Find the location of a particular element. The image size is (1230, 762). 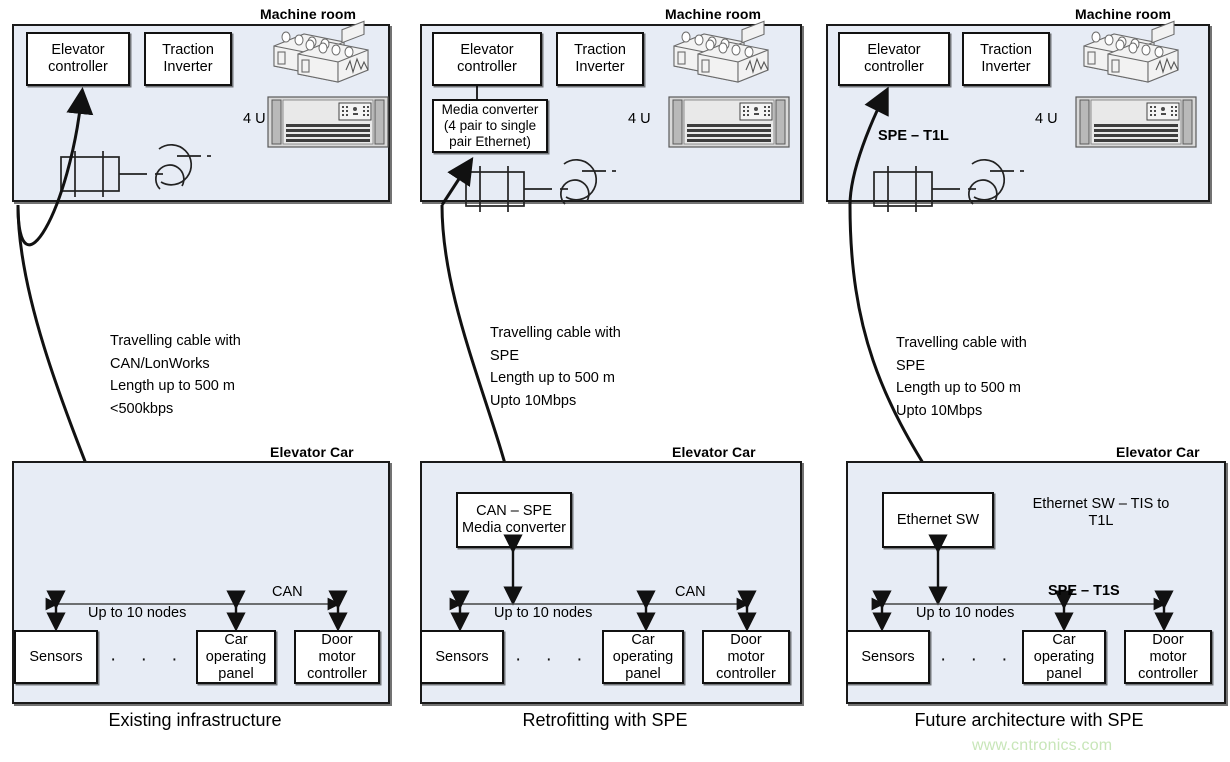

can-spe-media-converter-label: CAN – SPE Media converter is located at coordinates (514, 519).